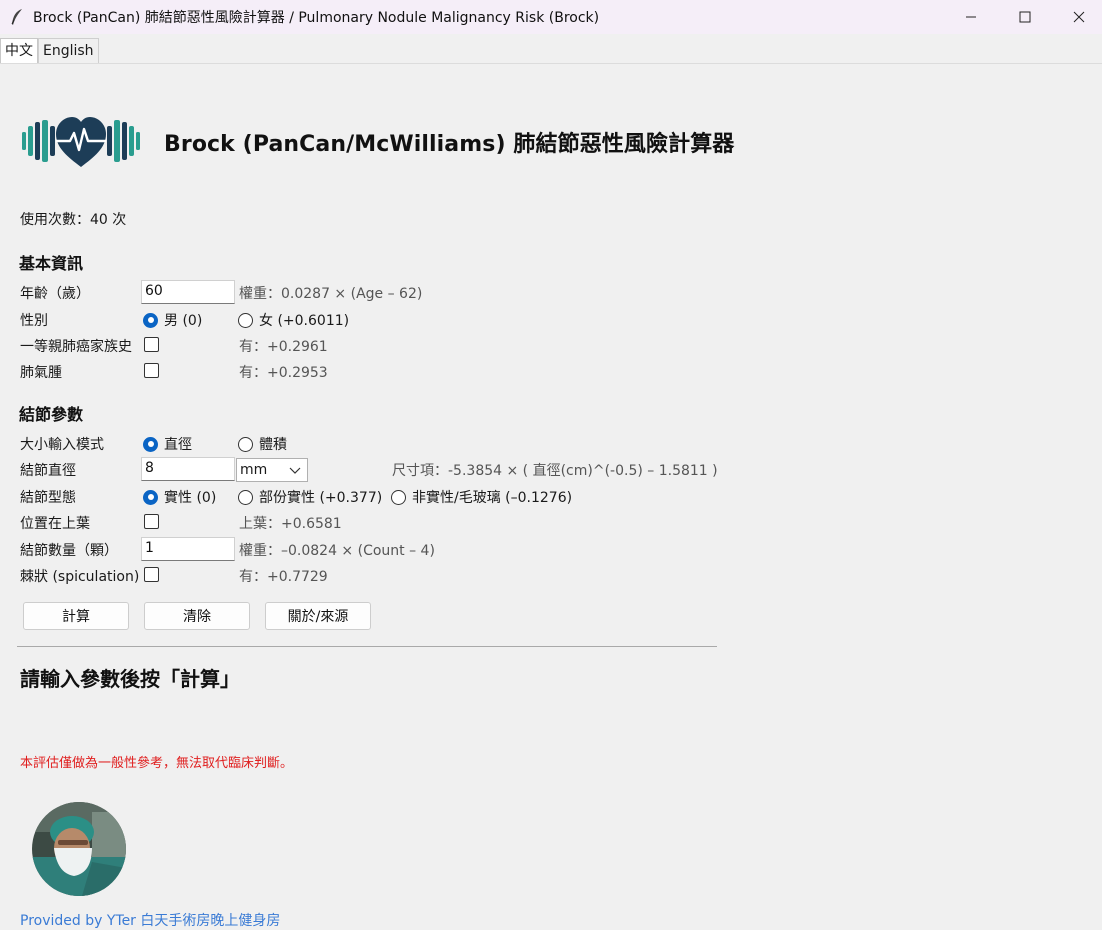 The image size is (1102, 930). What do you see at coordinates (73, 220) in the screenshot?
I see `usage-count: 使用次數：40 次` at bounding box center [73, 220].